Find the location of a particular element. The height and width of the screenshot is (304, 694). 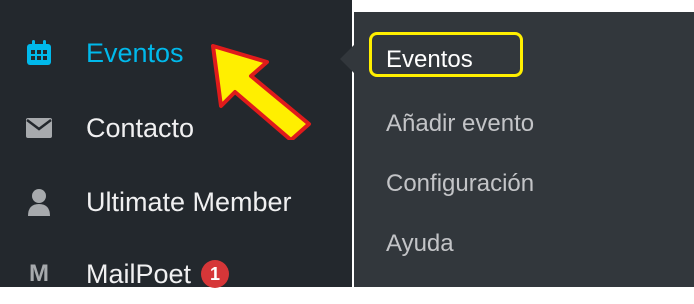

sidebar-item-mailpoet: M MailPoet 1 is located at coordinates (176, 274).